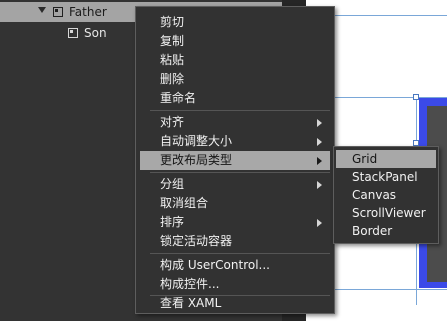 The height and width of the screenshot is (321, 447). What do you see at coordinates (184, 203) in the screenshot?
I see `menu-item-label: 取消组合` at bounding box center [184, 203].